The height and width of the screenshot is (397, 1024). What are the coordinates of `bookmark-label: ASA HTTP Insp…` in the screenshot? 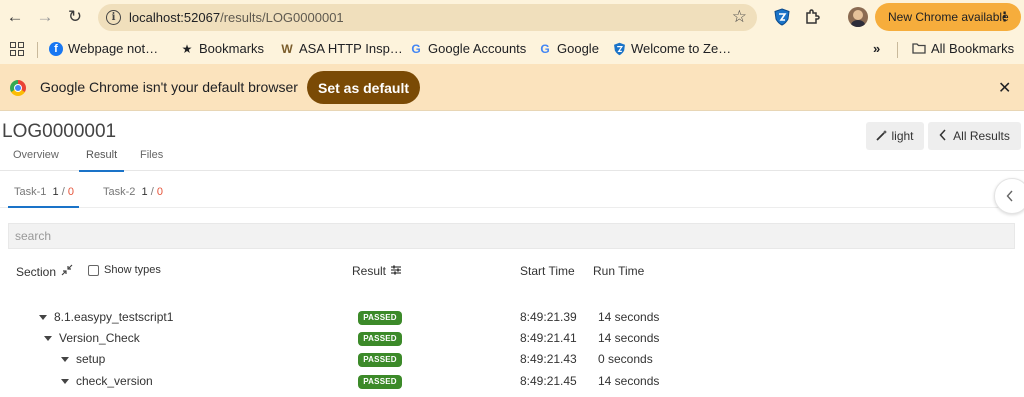 It's located at (351, 48).